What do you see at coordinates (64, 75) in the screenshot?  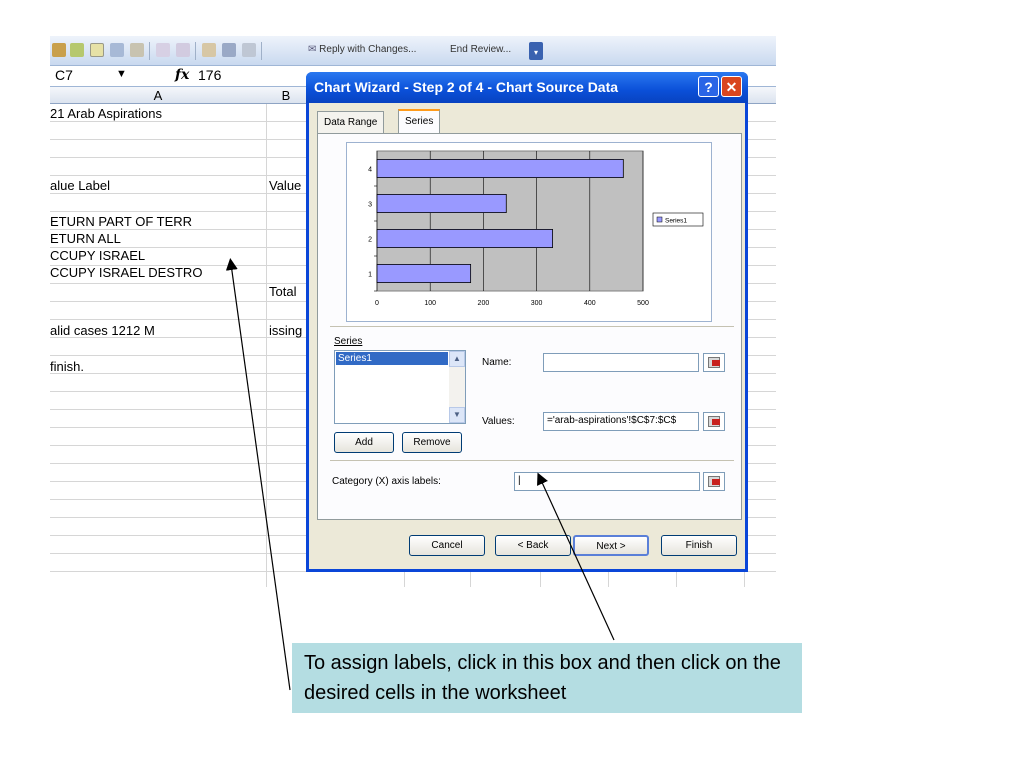 I see `name-box: C7` at bounding box center [64, 75].